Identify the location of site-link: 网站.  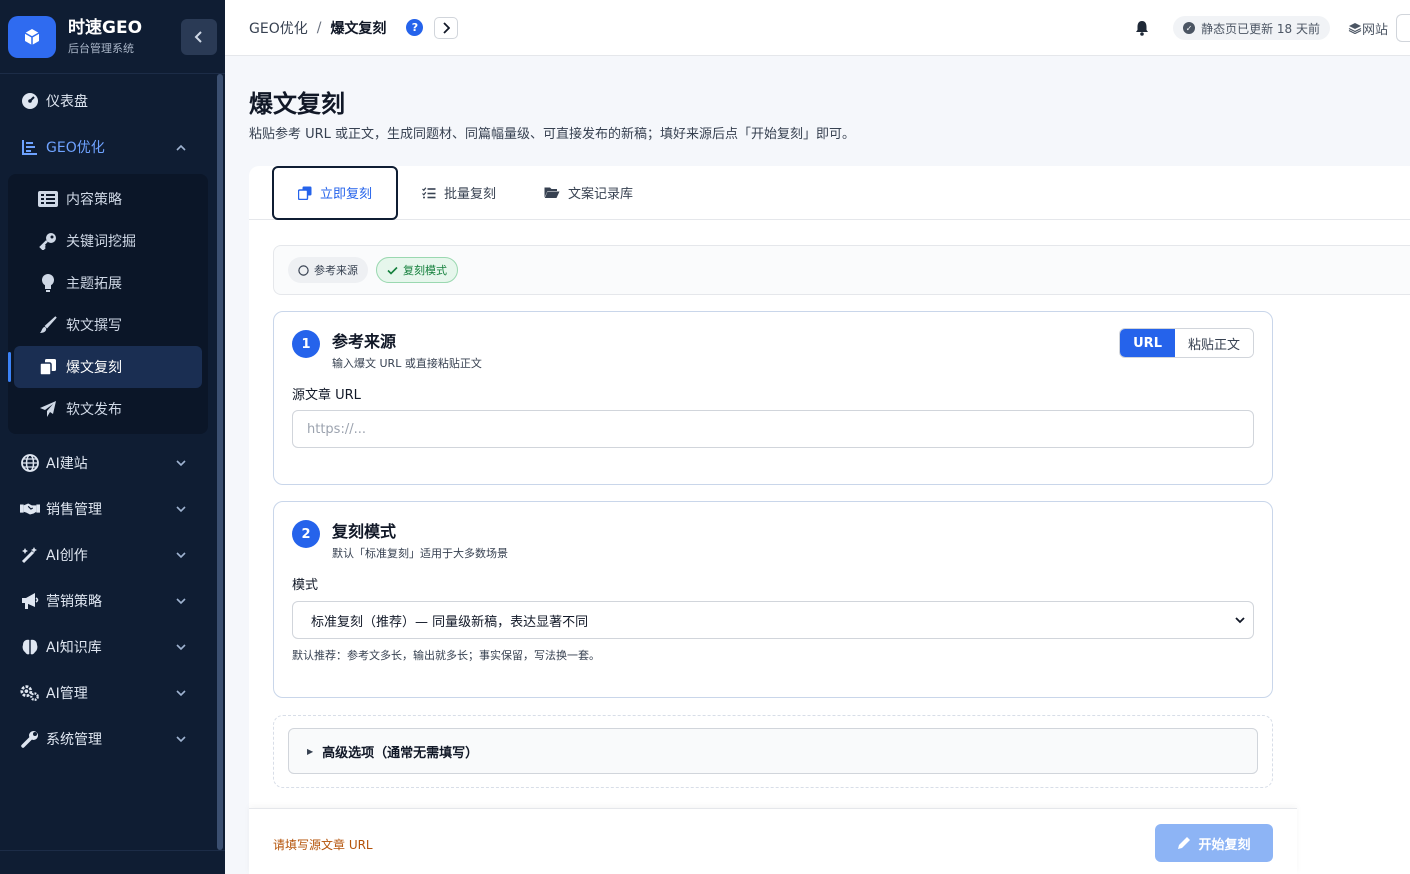
(1368, 28).